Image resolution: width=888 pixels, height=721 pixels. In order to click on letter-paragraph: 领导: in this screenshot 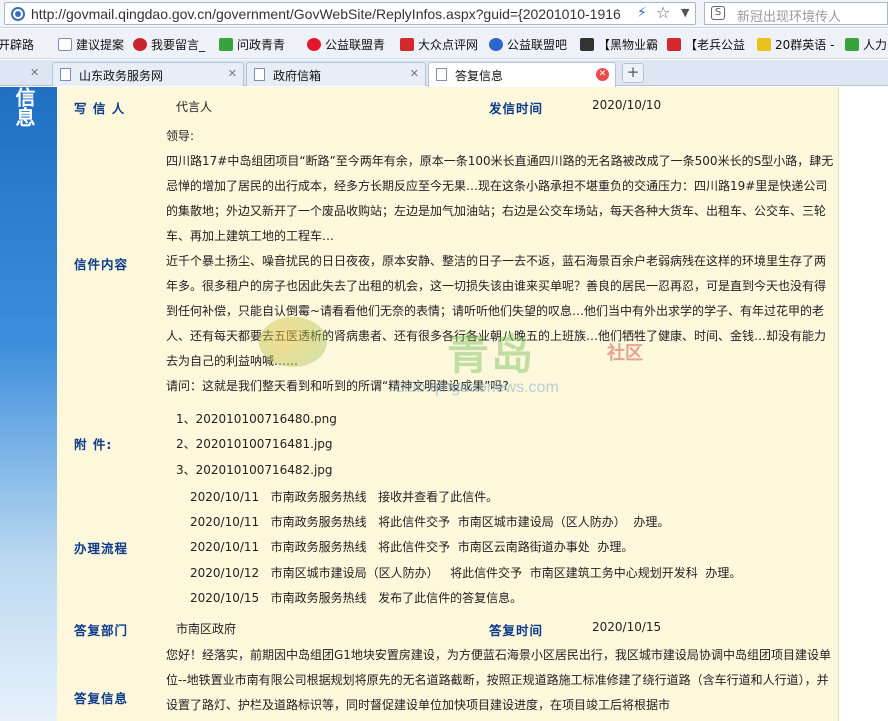, I will do `click(180, 136)`.